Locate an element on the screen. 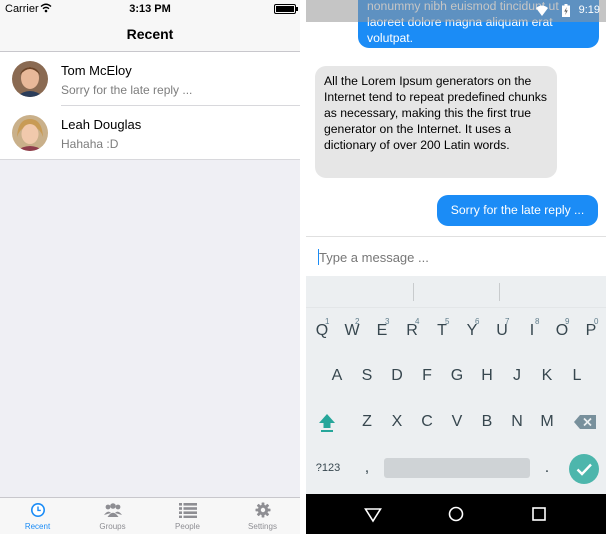  key-g: G is located at coordinates (457, 376).